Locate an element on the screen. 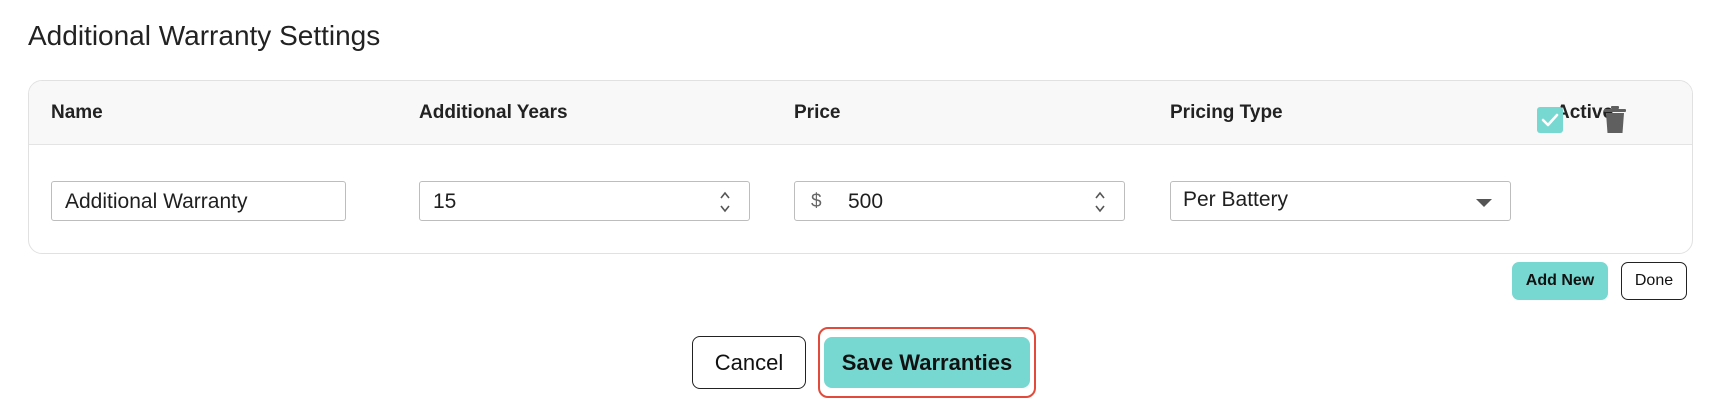 The width and height of the screenshot is (1720, 403). add-new-button: Add New is located at coordinates (1560, 281).